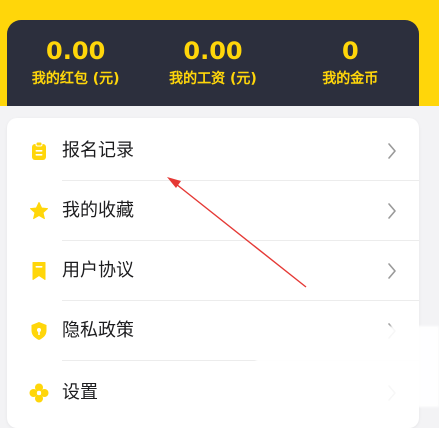 This screenshot has height=428, width=439. Describe the element at coordinates (76, 51) in the screenshot. I see `red-packet-value: 0.00` at that location.